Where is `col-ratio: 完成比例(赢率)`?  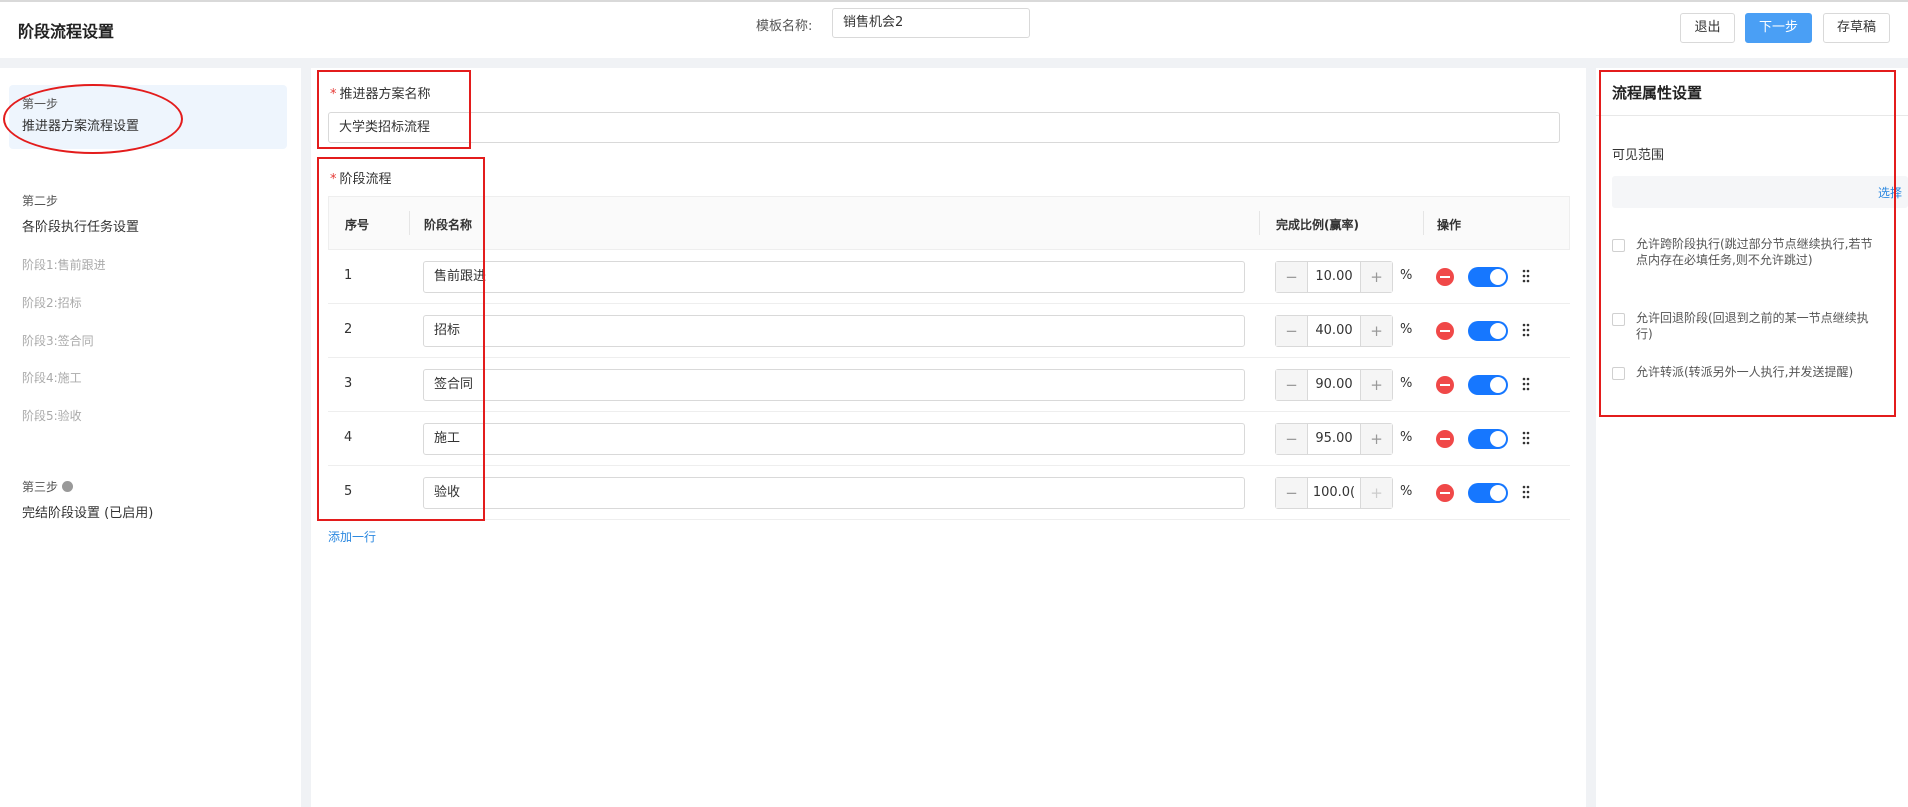 col-ratio: 完成比例(赢率) is located at coordinates (1317, 225).